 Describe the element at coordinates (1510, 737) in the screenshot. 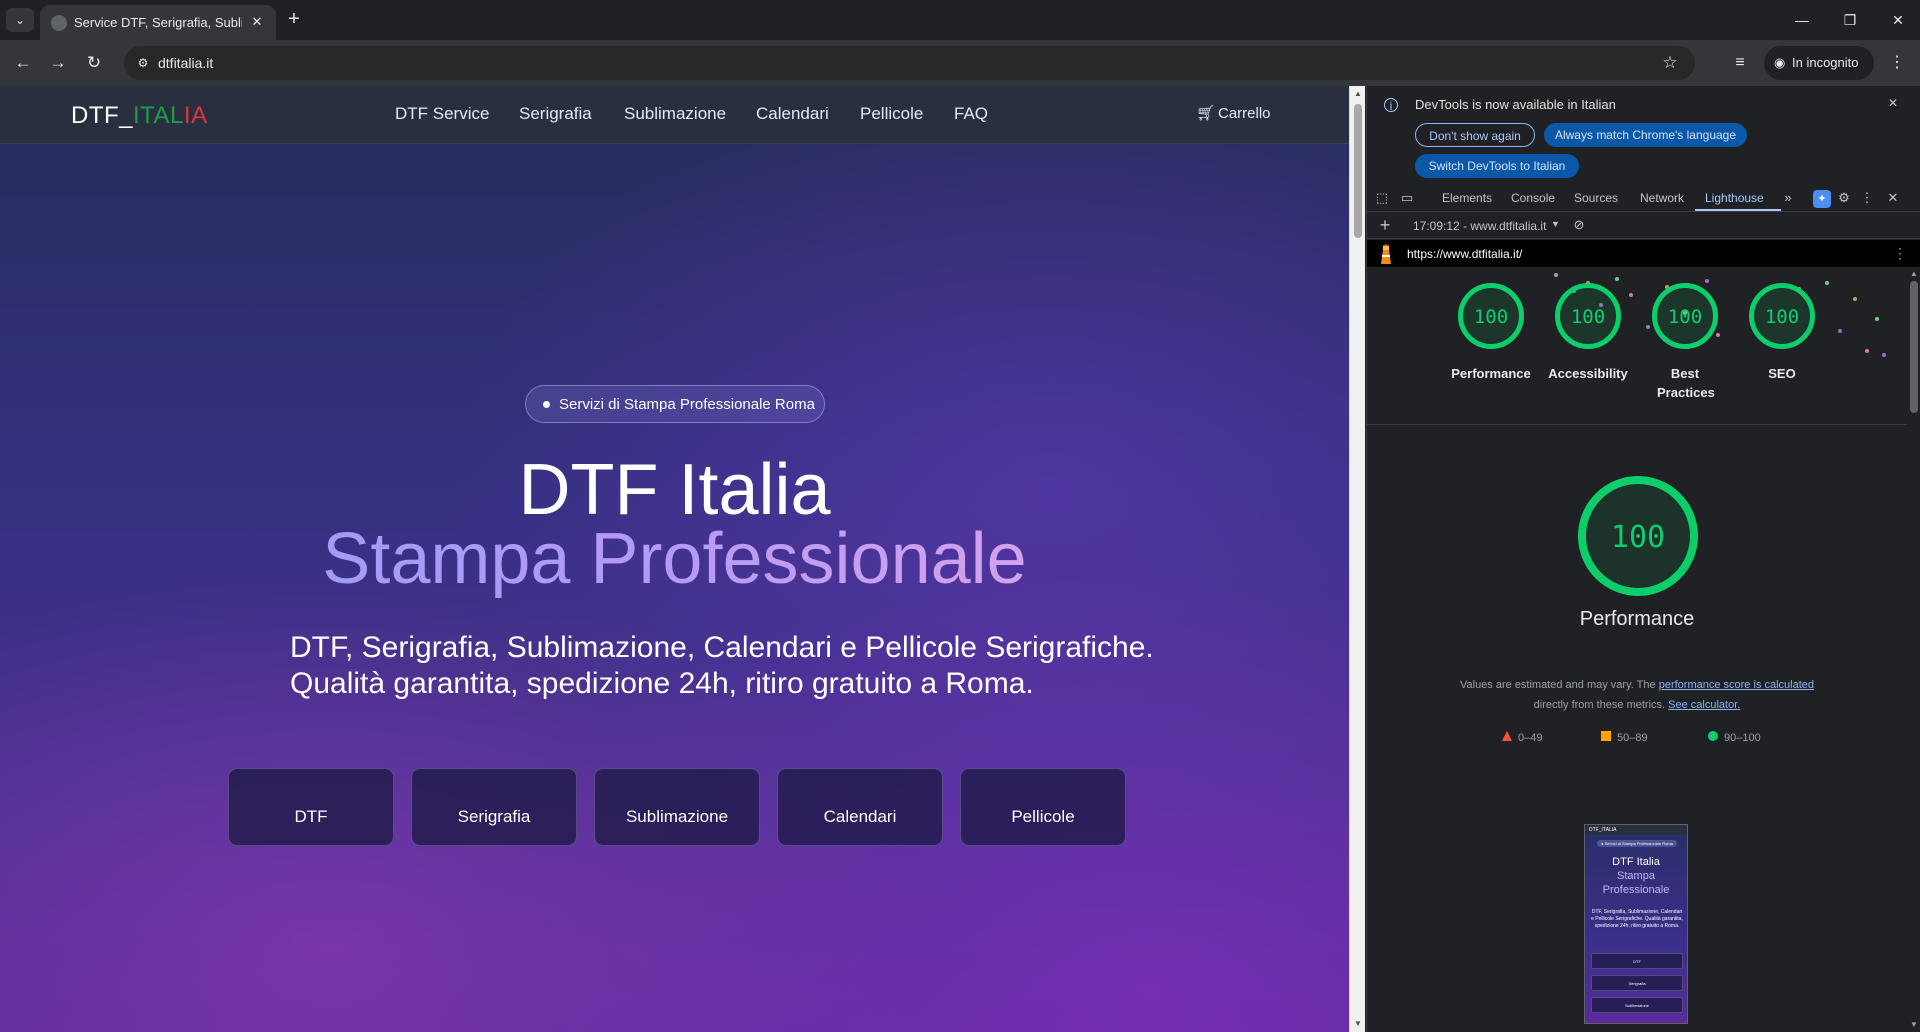

I see `triangle-icon` at that location.